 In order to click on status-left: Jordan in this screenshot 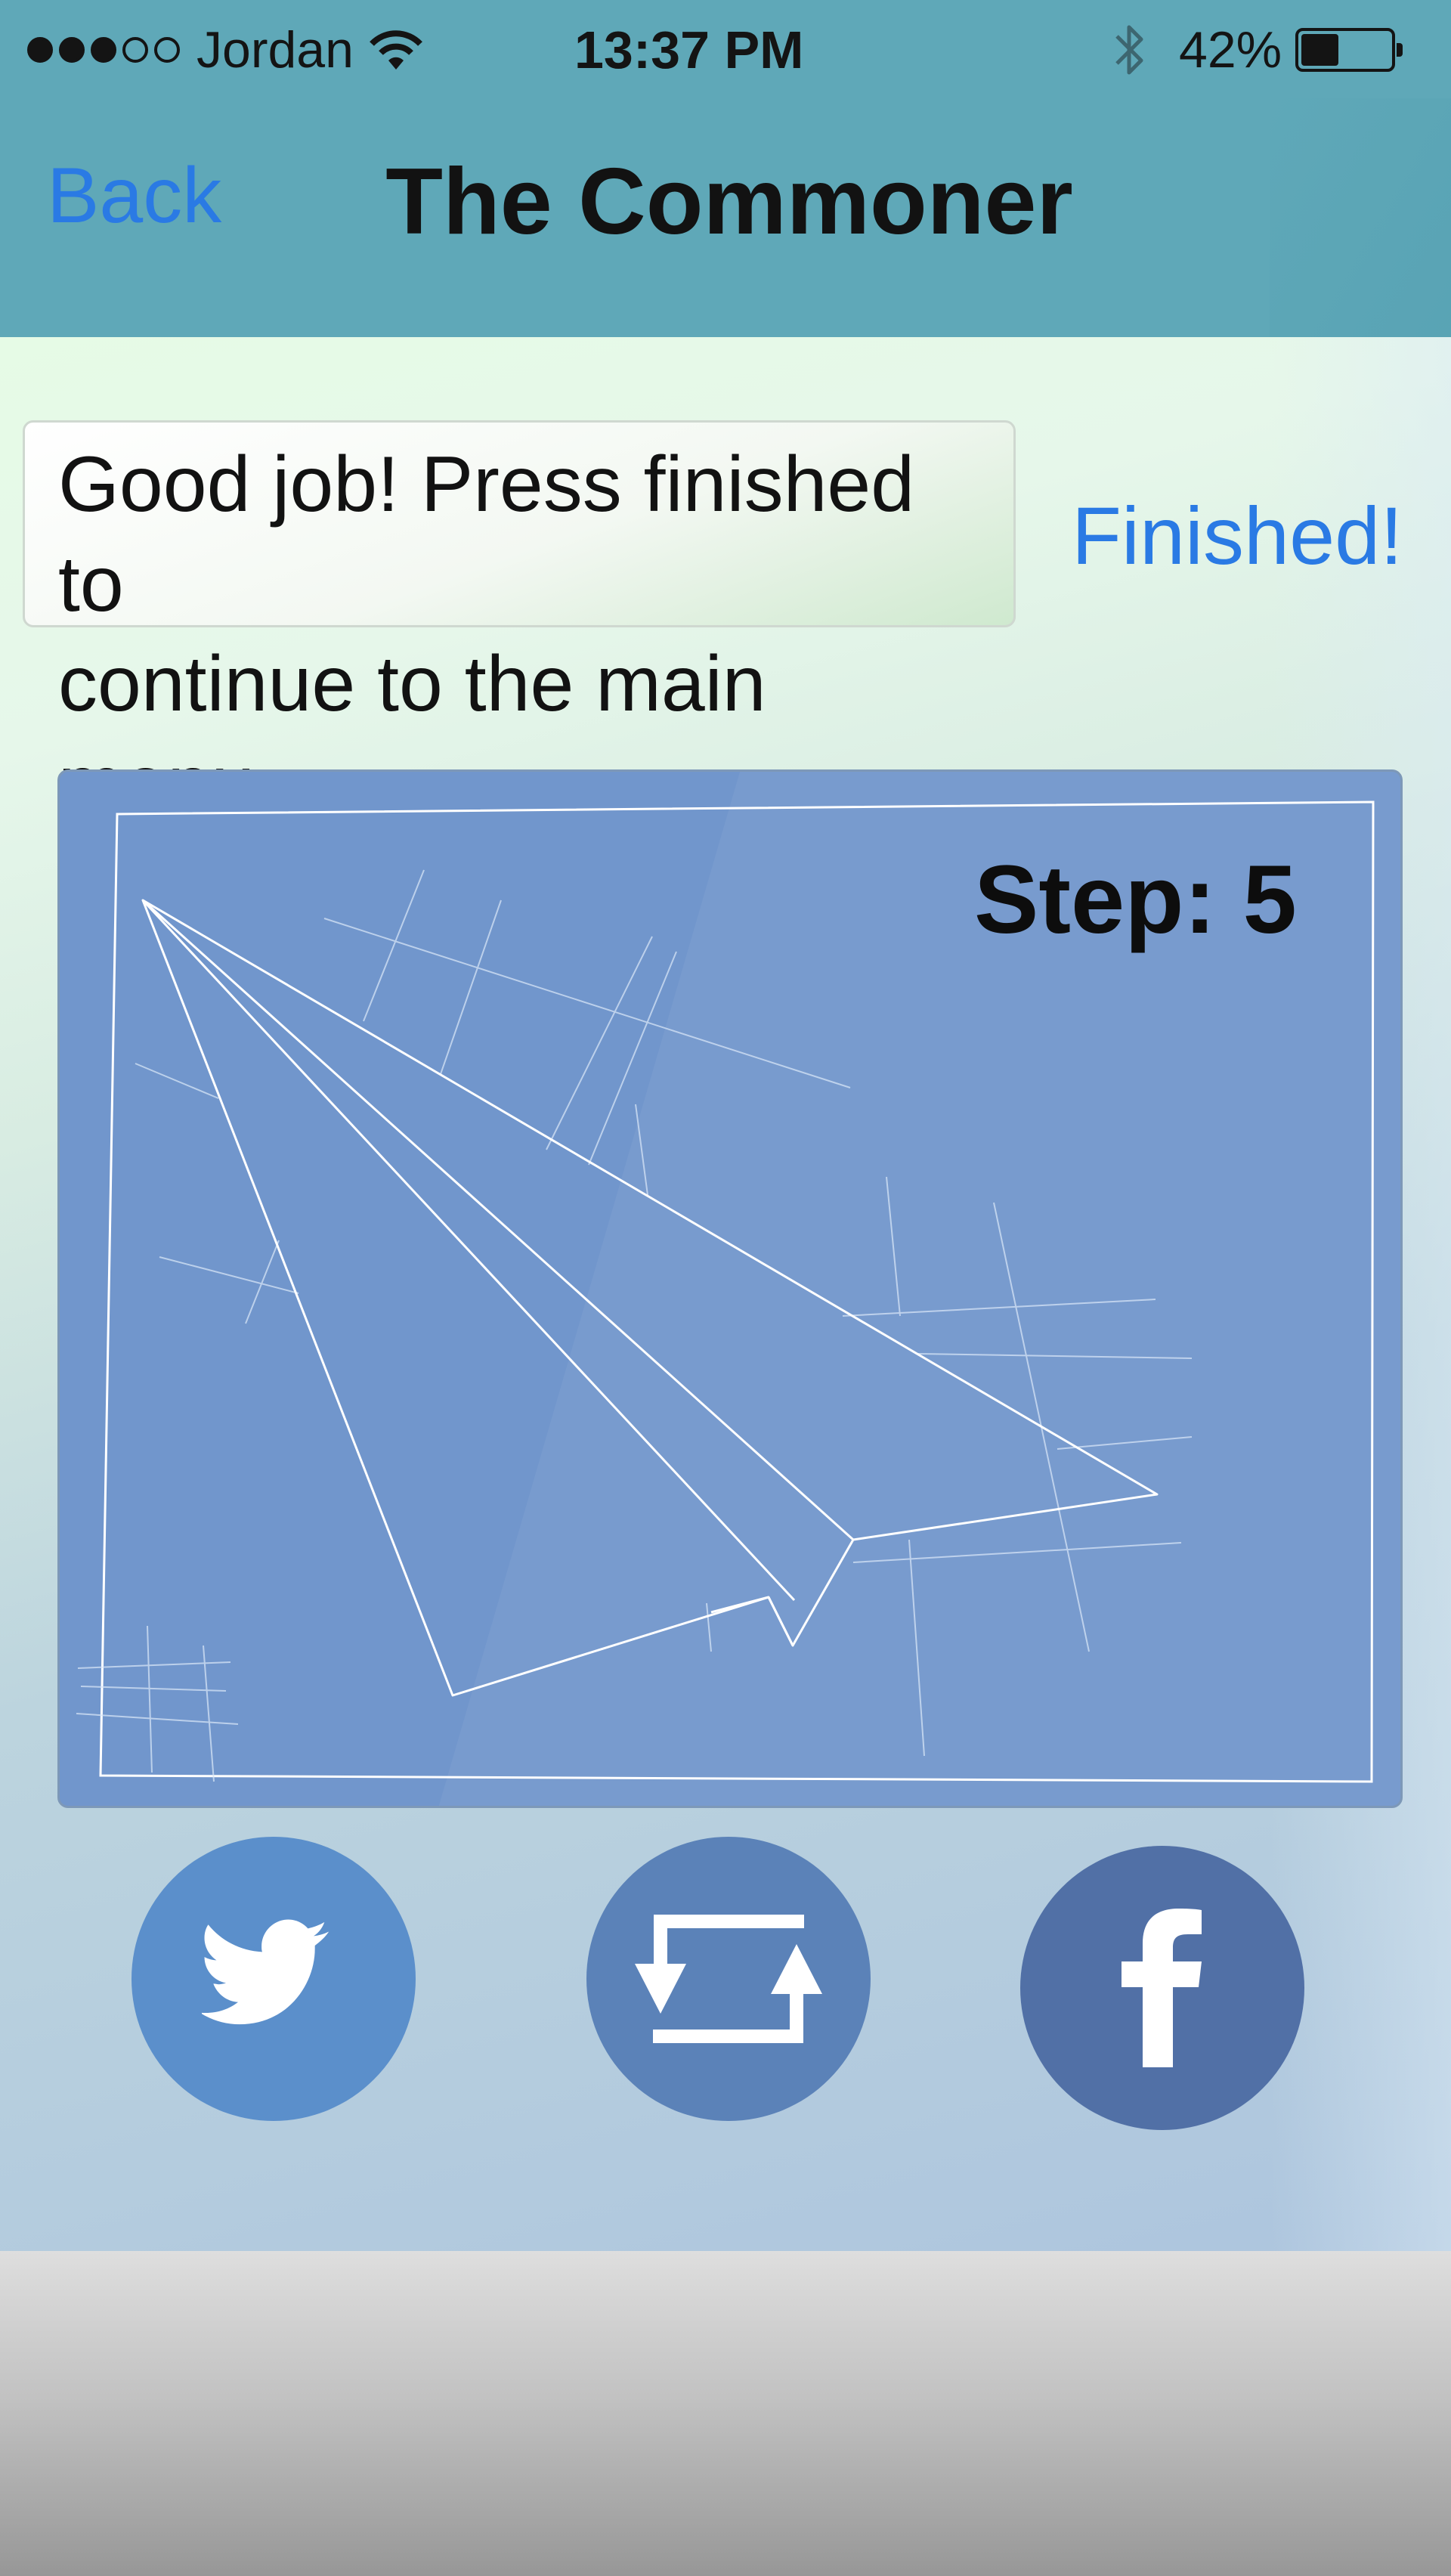, I will do `click(225, 50)`.